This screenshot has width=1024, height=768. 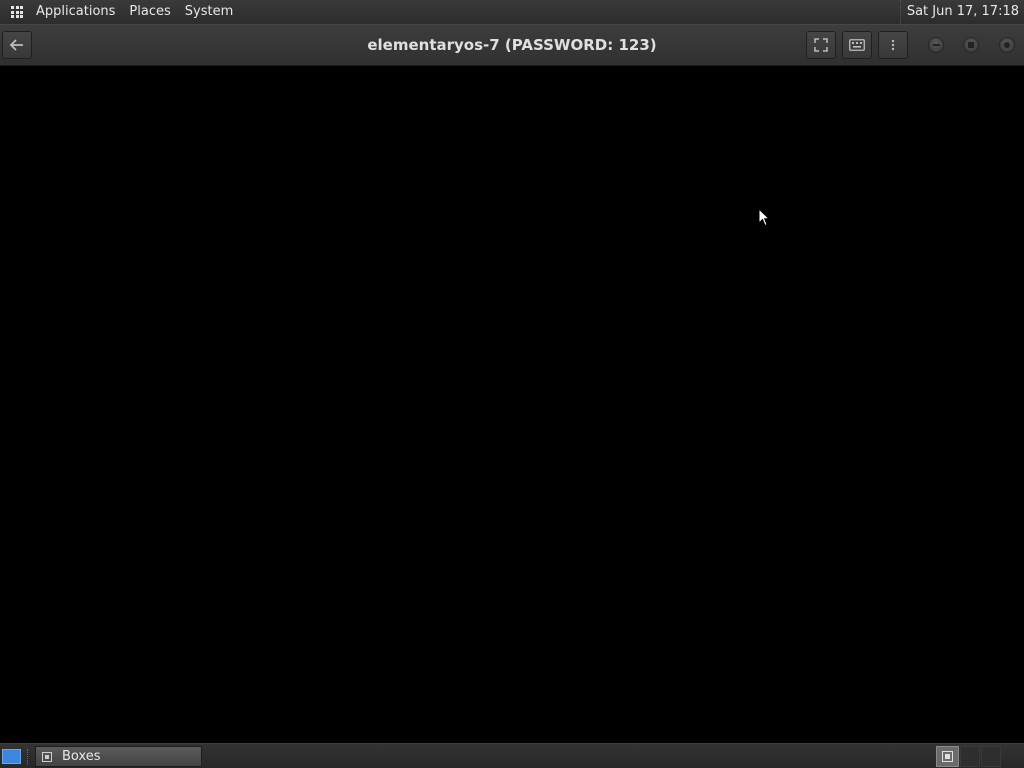 What do you see at coordinates (47, 756) in the screenshot?
I see `boxes-icon` at bounding box center [47, 756].